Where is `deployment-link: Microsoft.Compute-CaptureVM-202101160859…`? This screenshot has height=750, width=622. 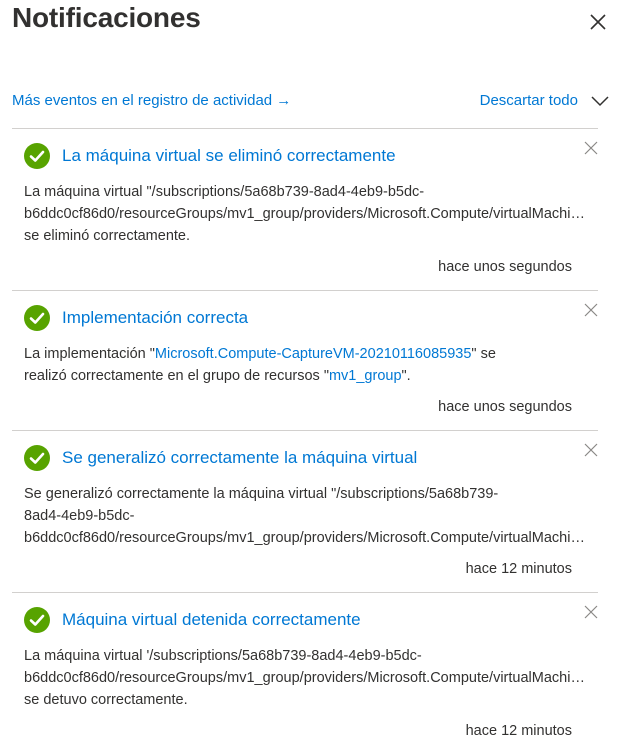 deployment-link: Microsoft.Compute-CaptureVM-202101160859… is located at coordinates (313, 354).